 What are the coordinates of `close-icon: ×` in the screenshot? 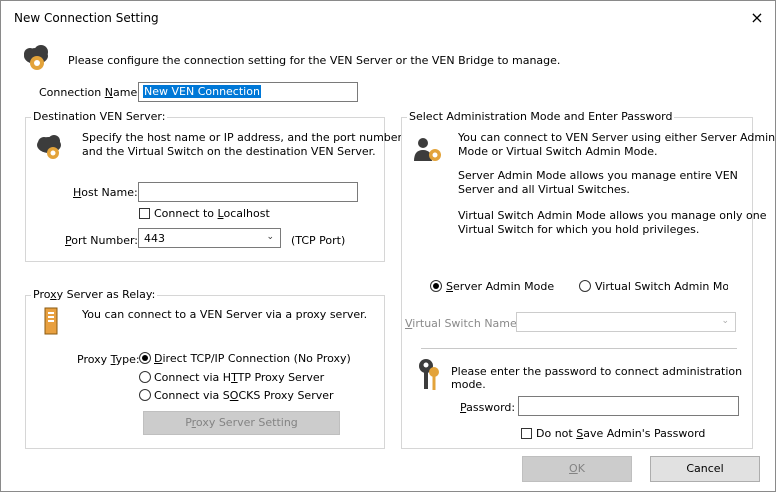 It's located at (757, 18).